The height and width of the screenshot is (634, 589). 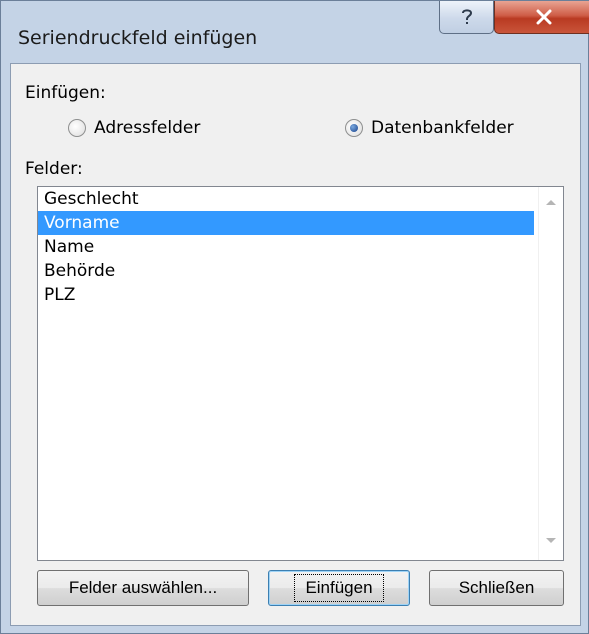 I want to click on help-icon, so click(x=466, y=16).